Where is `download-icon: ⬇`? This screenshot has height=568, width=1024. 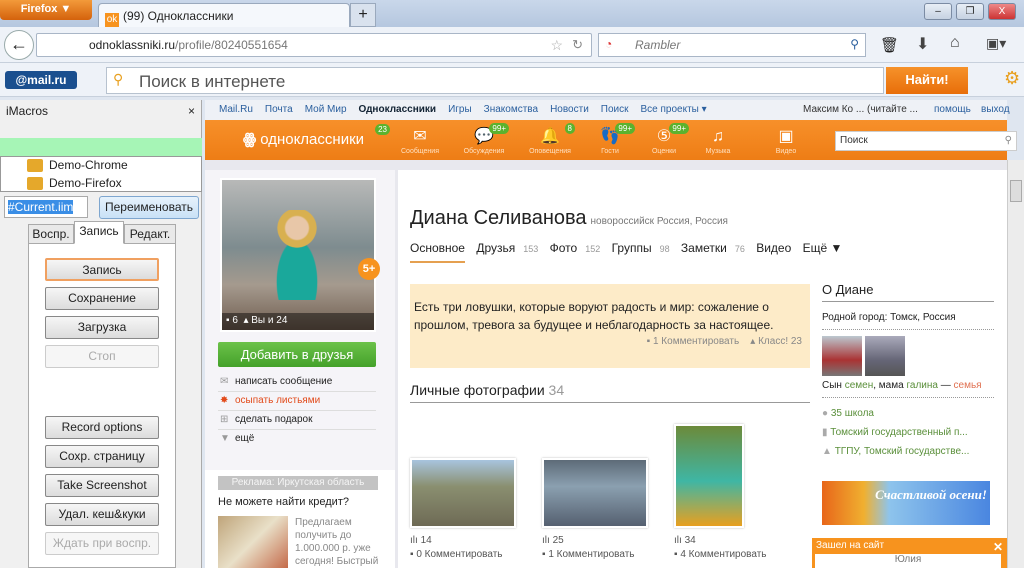 download-icon: ⬇ is located at coordinates (922, 44).